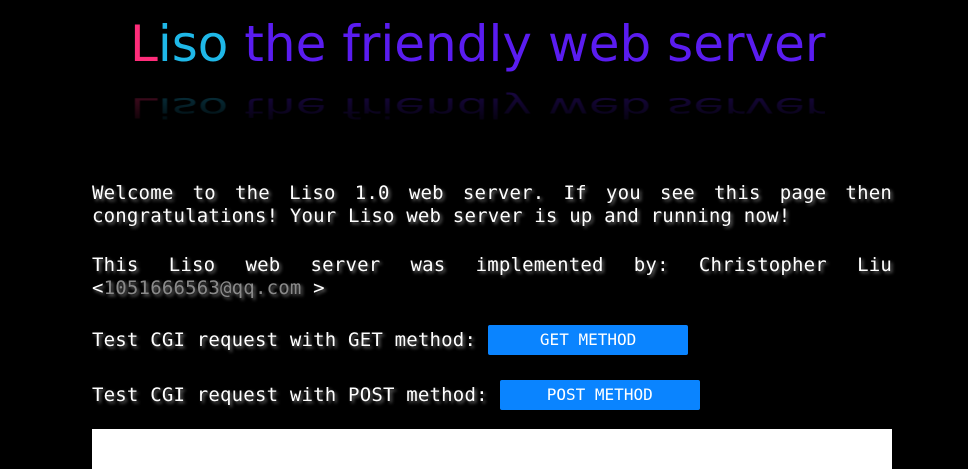 The image size is (968, 469). Describe the element at coordinates (527, 44) in the screenshot. I see `logo-tagline: the friendly web server` at that location.